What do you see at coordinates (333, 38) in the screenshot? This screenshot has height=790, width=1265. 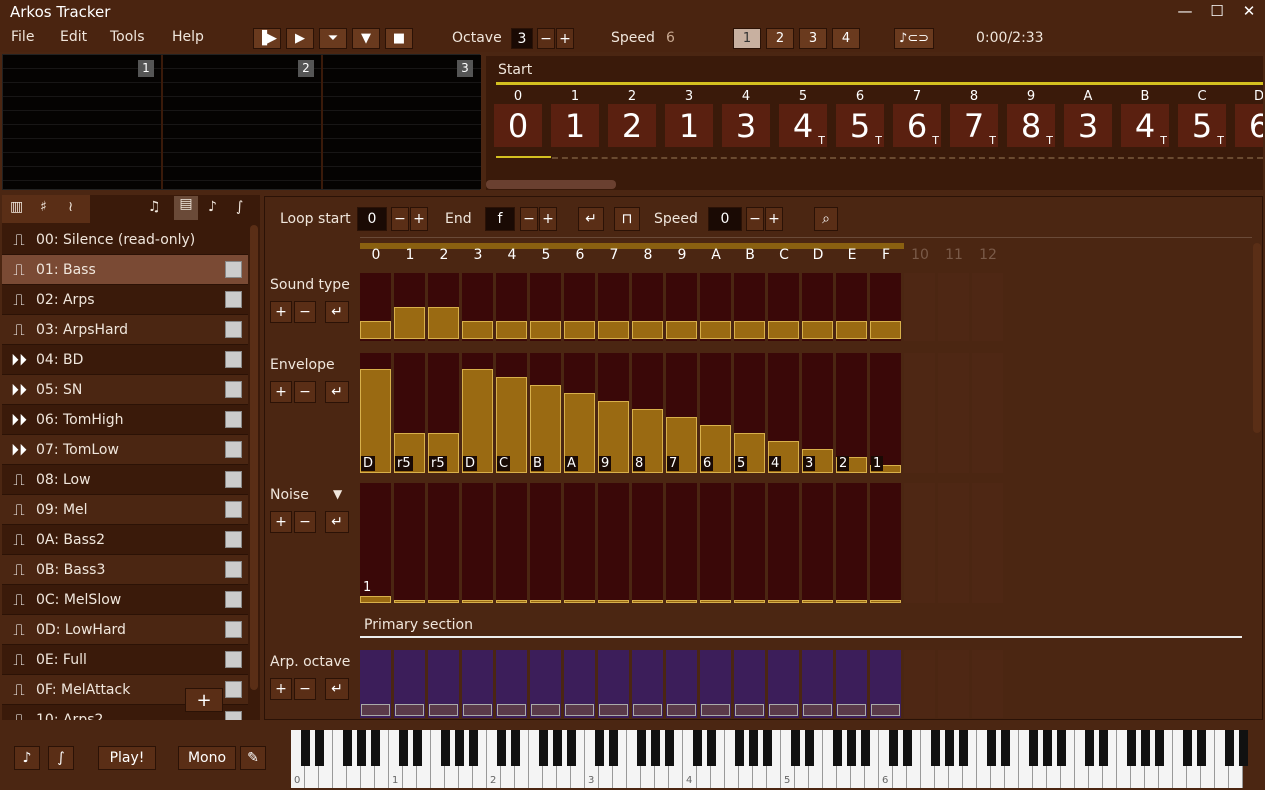 I see `play-pattern-button: ⏷` at bounding box center [333, 38].